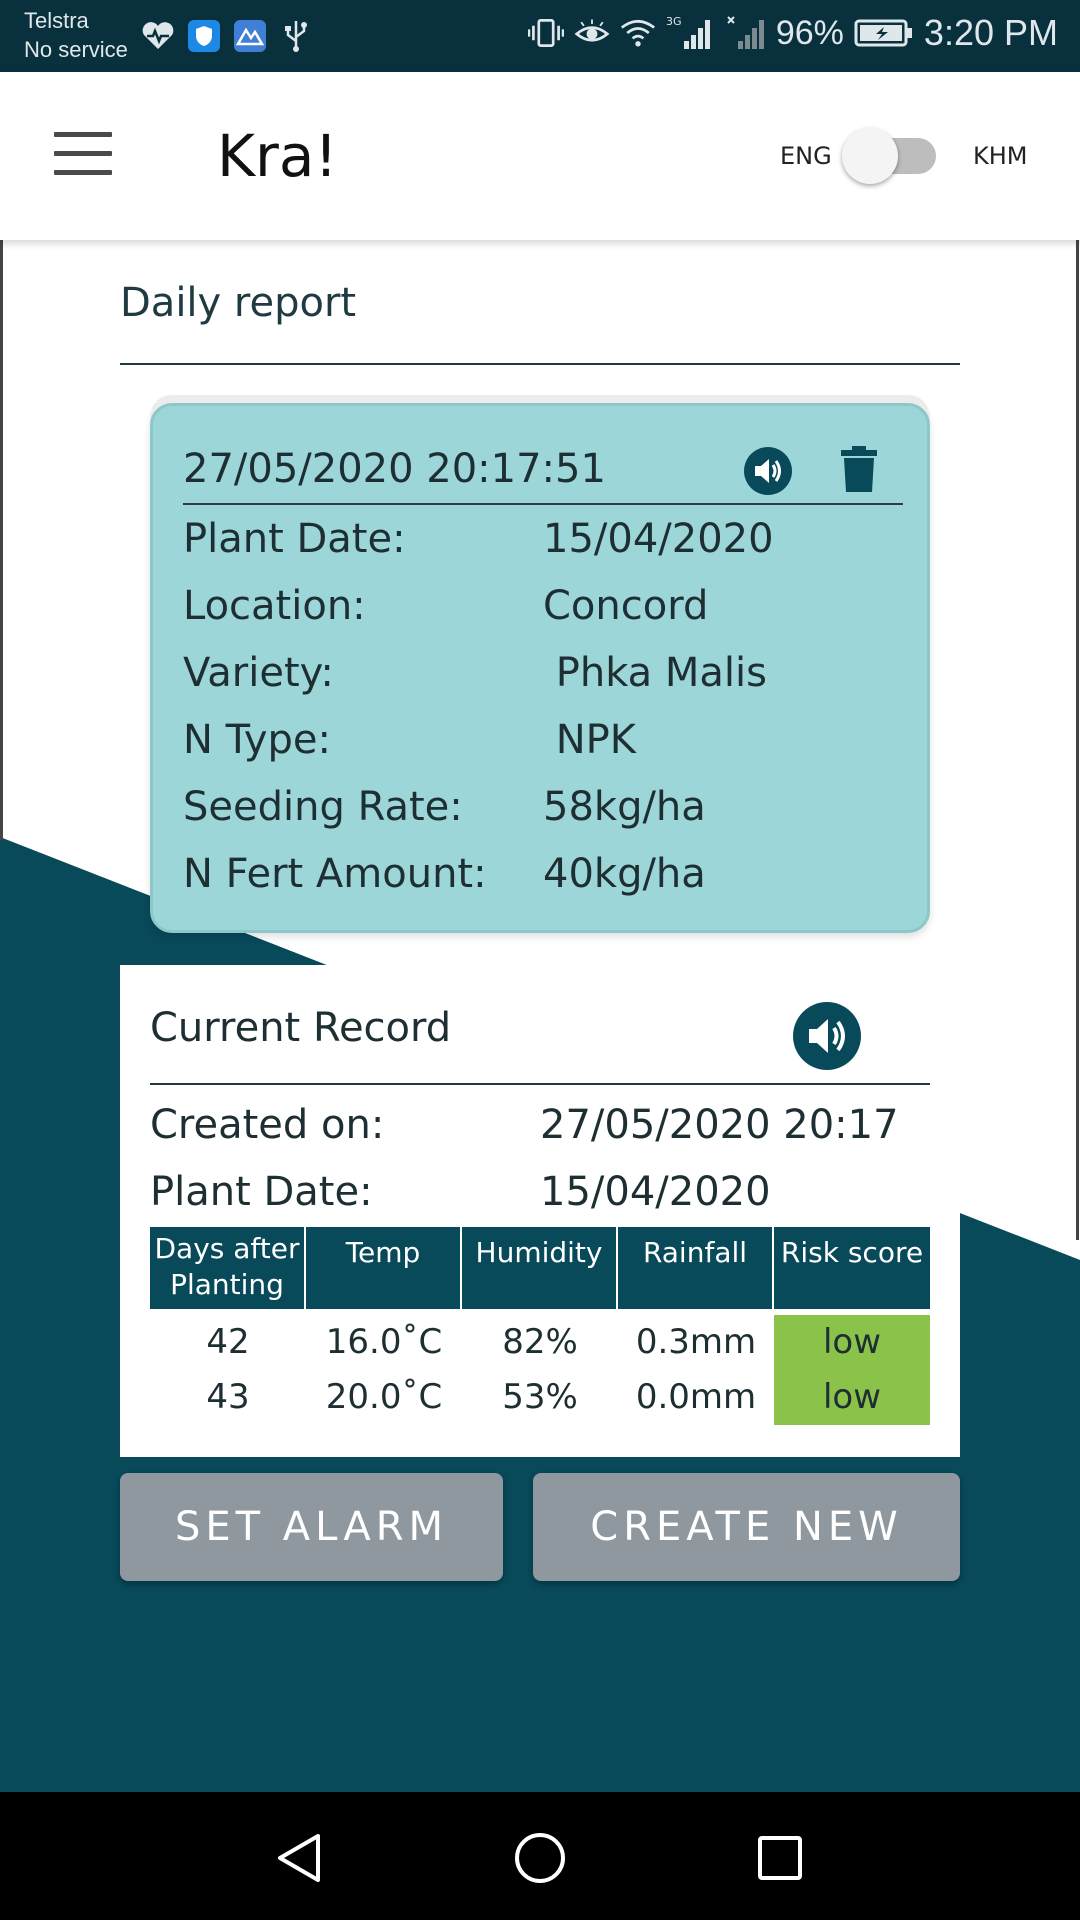 The image size is (1080, 1920). What do you see at coordinates (267, 1125) in the screenshot?
I see `created-on-label: Created on:` at bounding box center [267, 1125].